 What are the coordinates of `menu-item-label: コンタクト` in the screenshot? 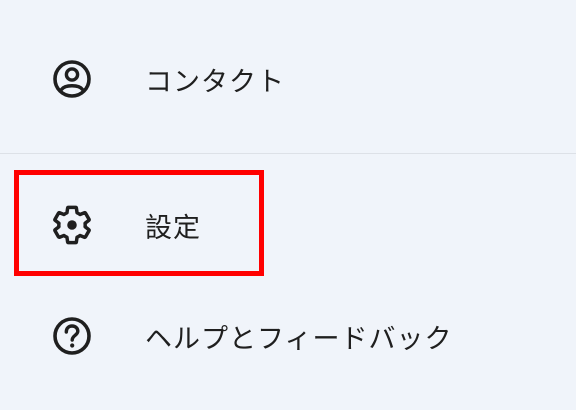 It's located at (215, 82).